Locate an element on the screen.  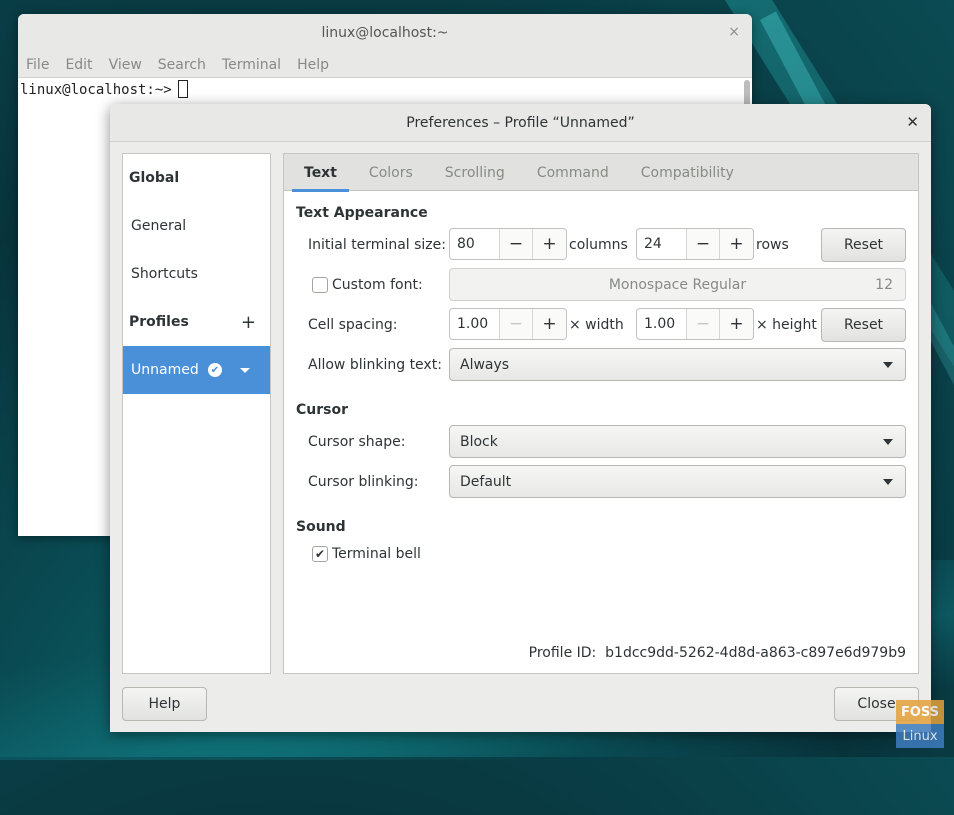
menu-help: Help is located at coordinates (313, 65).